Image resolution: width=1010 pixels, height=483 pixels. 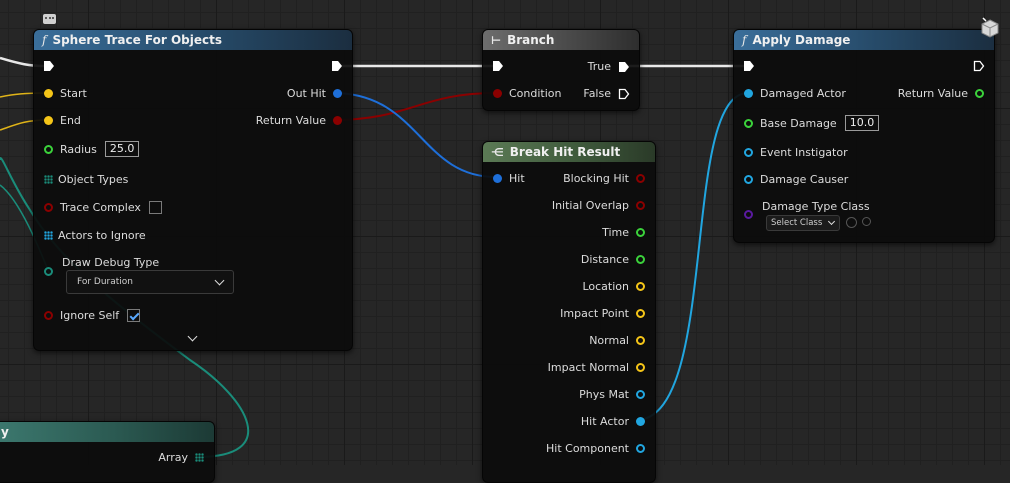 What do you see at coordinates (623, 232) in the screenshot?
I see `time-pin: Time` at bounding box center [623, 232].